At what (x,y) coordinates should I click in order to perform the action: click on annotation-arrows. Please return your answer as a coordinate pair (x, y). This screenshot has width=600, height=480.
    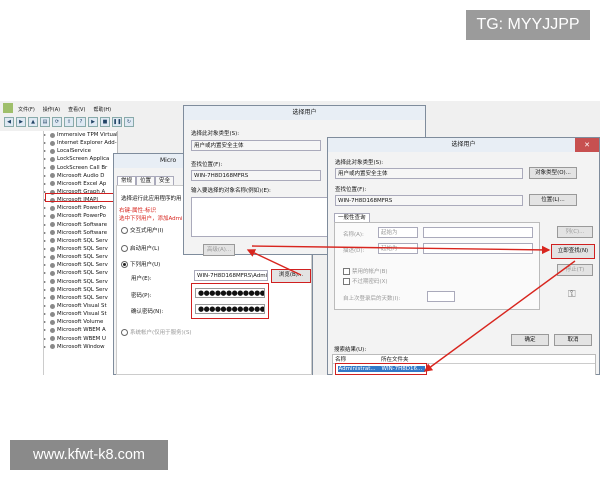
    Looking at the image, I should click on (411, 308).